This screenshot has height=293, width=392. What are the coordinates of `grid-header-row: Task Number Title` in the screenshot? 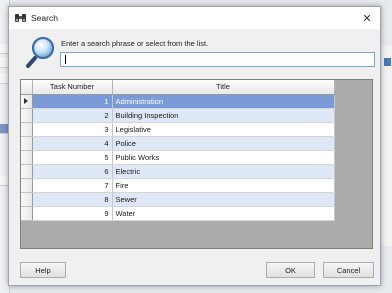 It's located at (178, 87).